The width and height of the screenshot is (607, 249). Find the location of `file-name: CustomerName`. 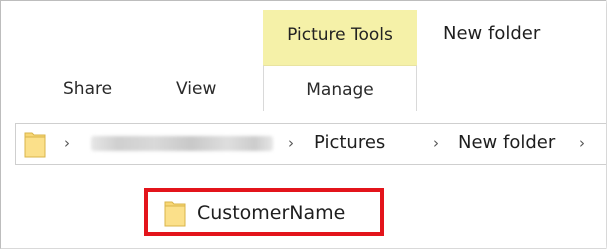

file-name: CustomerName is located at coordinates (271, 213).